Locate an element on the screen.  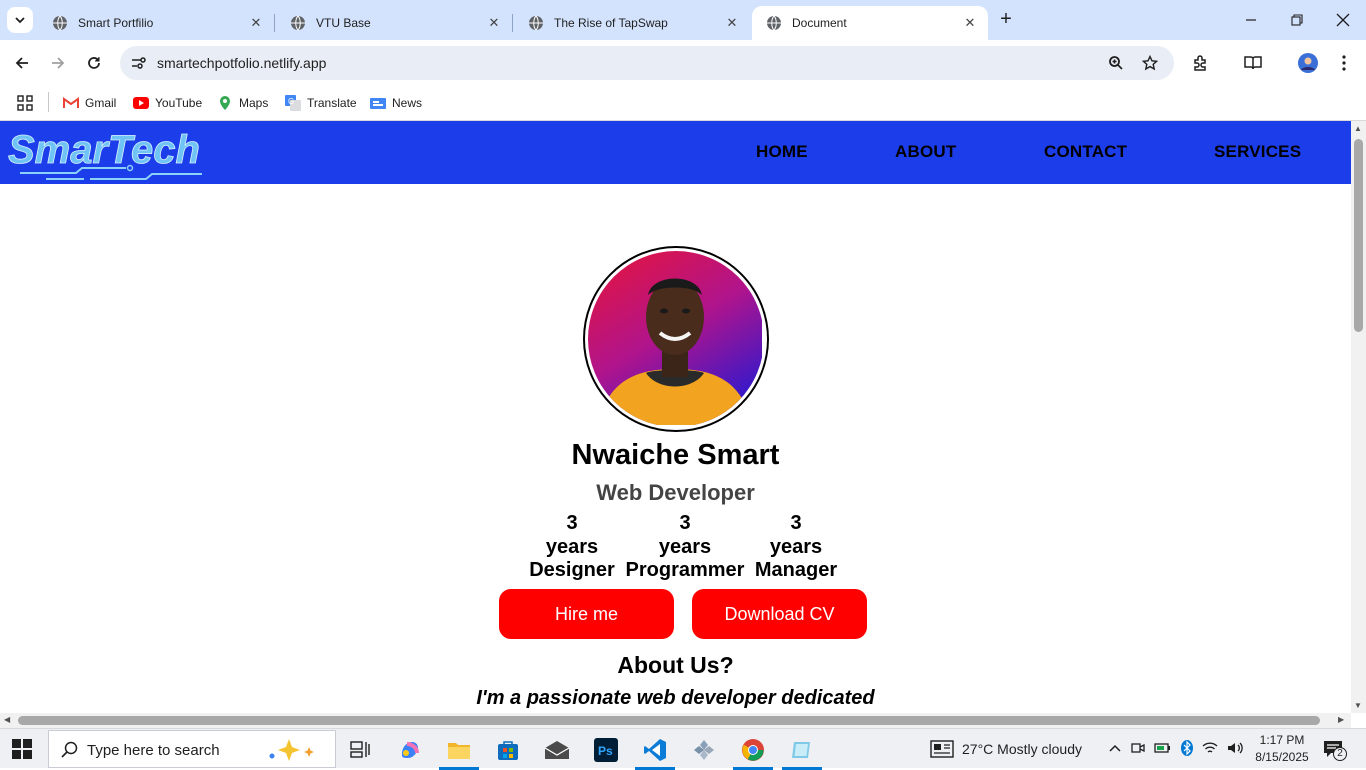
bookmark-label: News is located at coordinates (407, 103).